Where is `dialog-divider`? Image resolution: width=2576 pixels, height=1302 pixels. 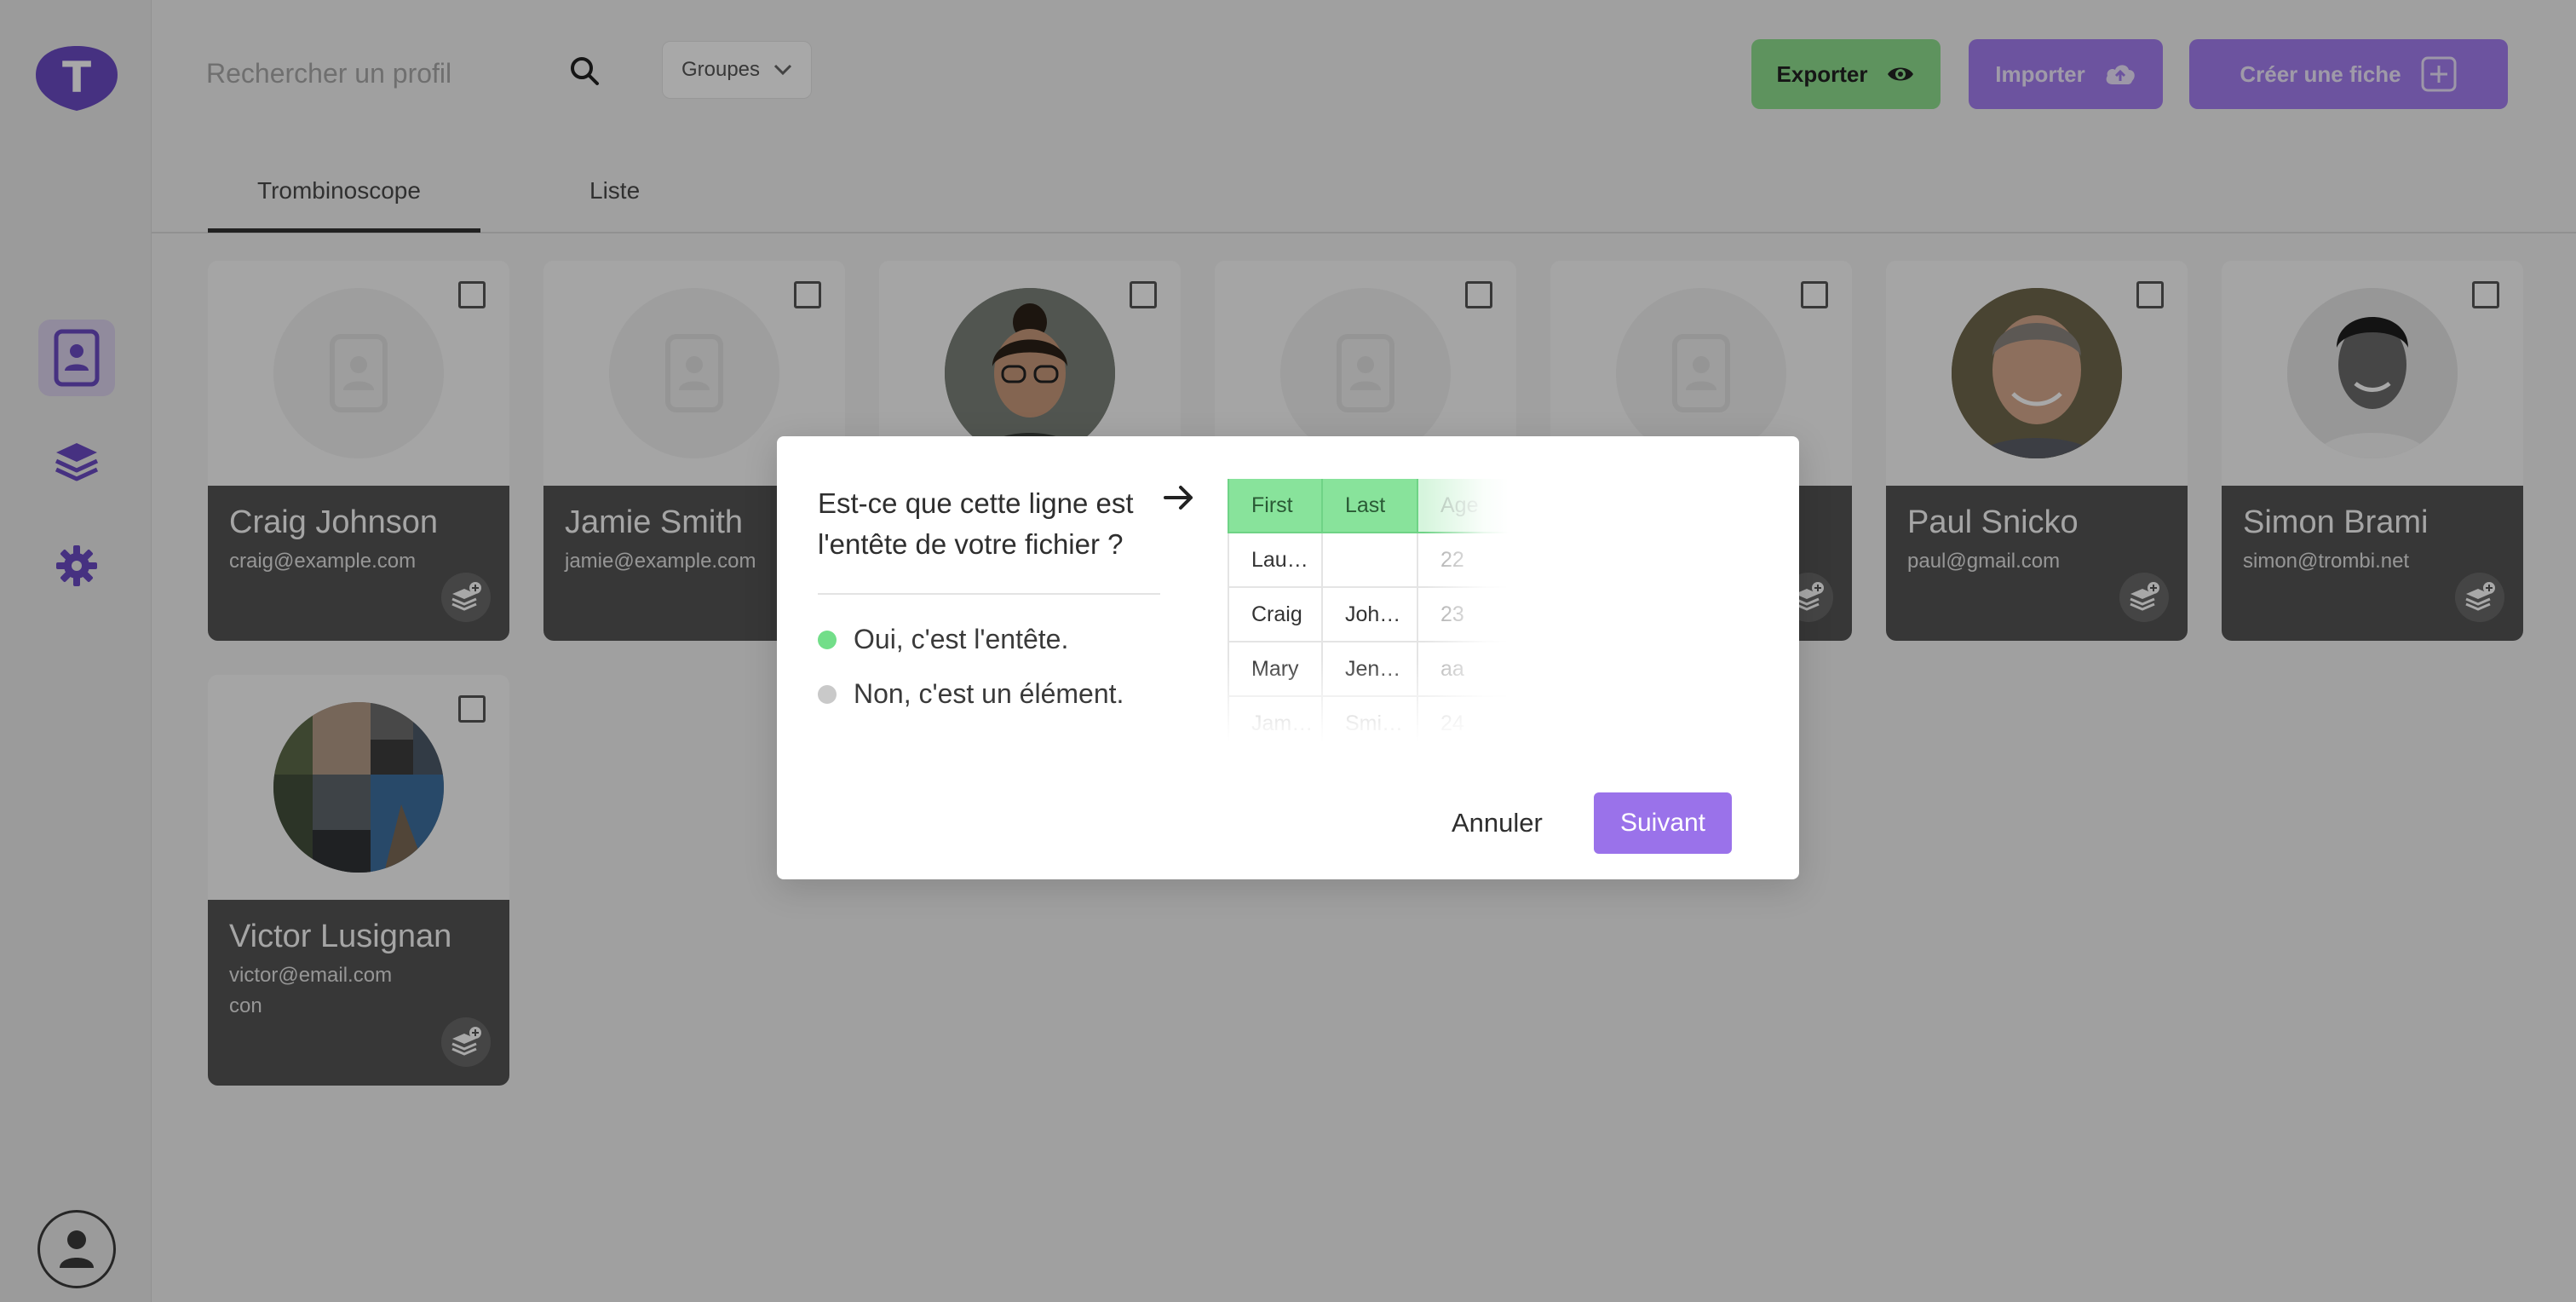
dialog-divider is located at coordinates (989, 594).